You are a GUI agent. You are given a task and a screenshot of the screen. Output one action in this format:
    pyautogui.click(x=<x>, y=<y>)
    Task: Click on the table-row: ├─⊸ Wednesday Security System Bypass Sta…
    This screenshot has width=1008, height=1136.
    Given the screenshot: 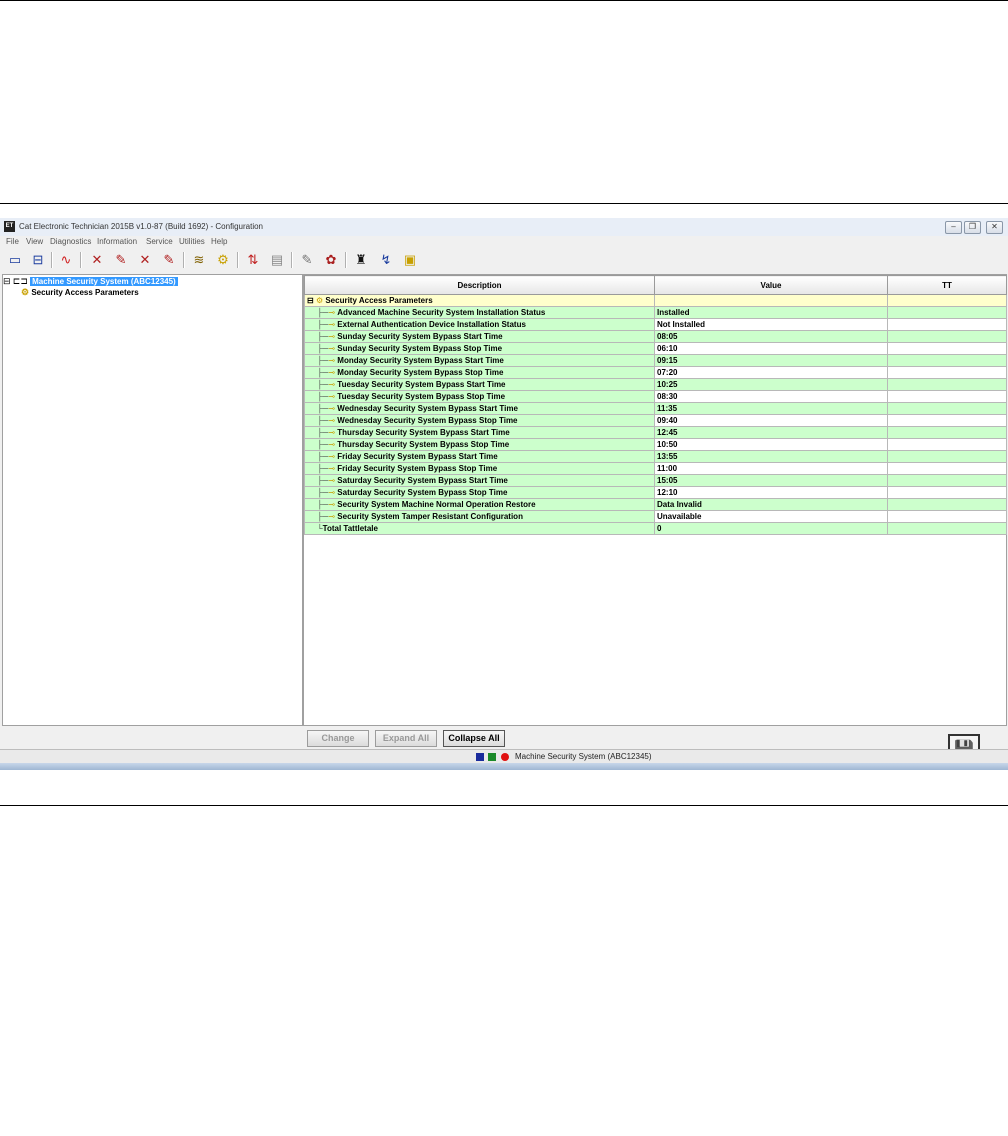 What is the action you would take?
    pyautogui.click(x=655, y=408)
    